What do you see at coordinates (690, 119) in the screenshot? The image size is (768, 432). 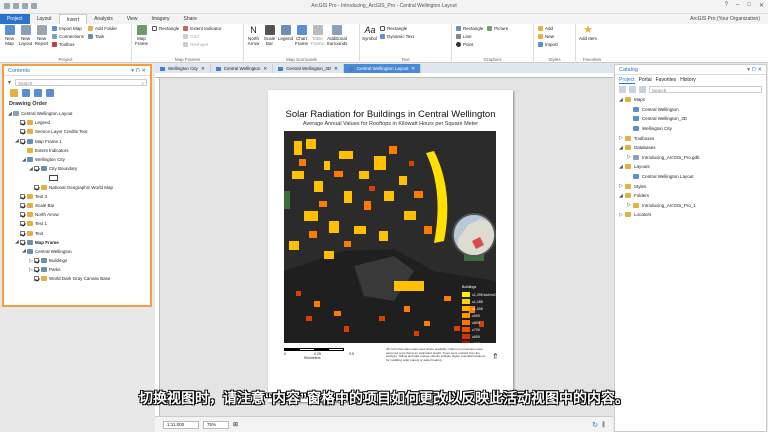 I see `catalog-item: Central Wellington_3D` at bounding box center [690, 119].